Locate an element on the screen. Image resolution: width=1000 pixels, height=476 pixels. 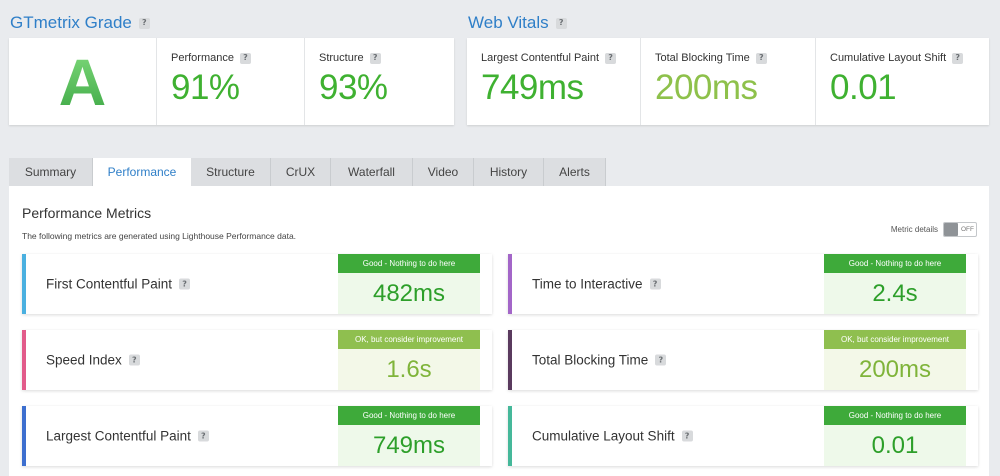
metric-name: Speed Index is located at coordinates (84, 360).